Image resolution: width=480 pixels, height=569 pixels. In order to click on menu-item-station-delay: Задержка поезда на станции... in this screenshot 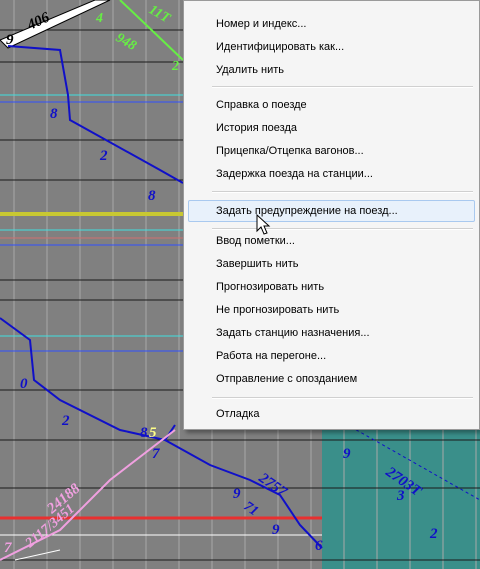, I will do `click(331, 174)`.